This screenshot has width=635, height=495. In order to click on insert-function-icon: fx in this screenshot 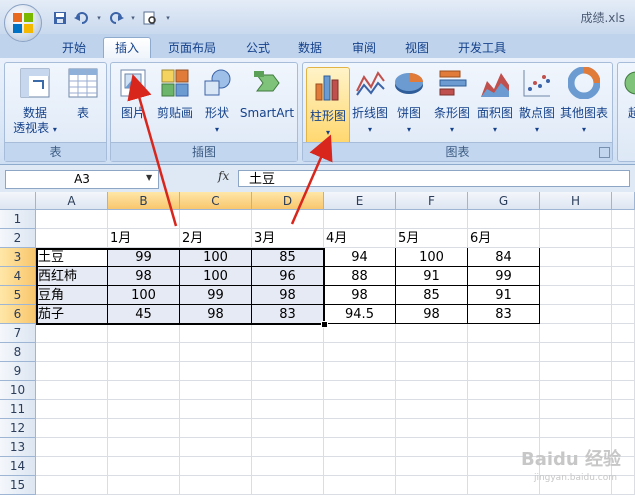, I will do `click(223, 176)`.